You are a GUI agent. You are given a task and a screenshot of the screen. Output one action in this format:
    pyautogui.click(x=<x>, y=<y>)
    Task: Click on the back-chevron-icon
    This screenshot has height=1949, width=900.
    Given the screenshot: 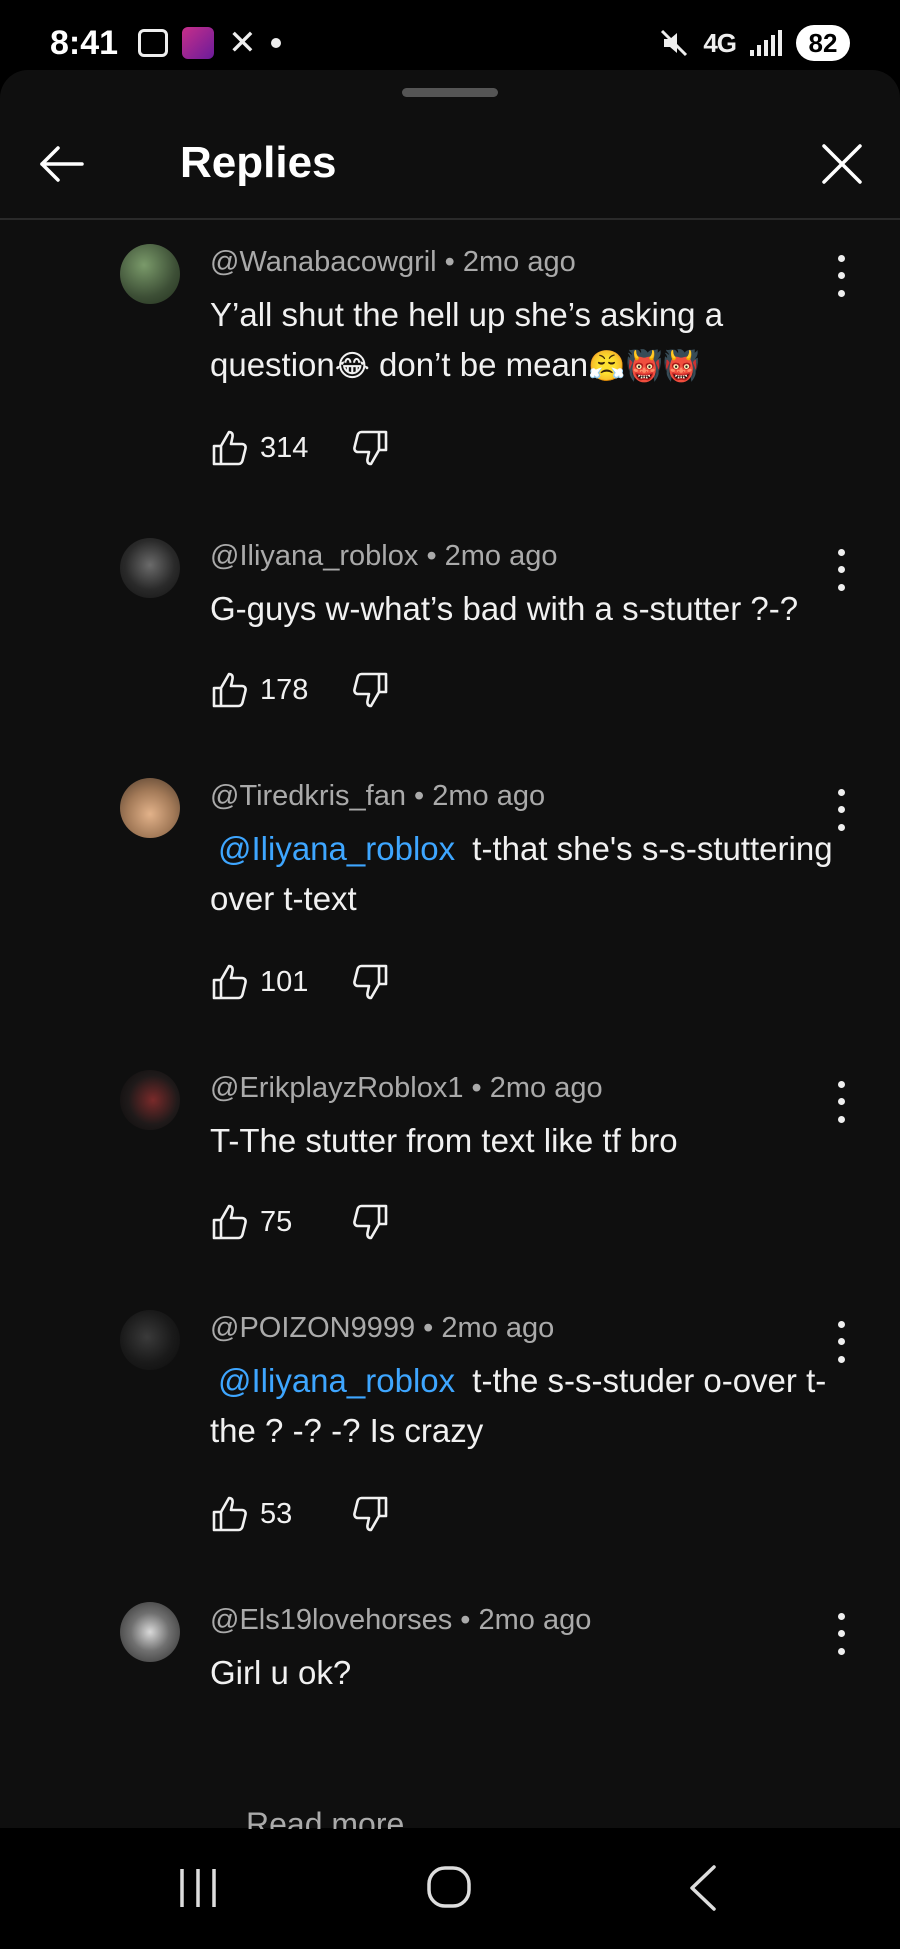 What is the action you would take?
    pyautogui.click(x=702, y=1888)
    